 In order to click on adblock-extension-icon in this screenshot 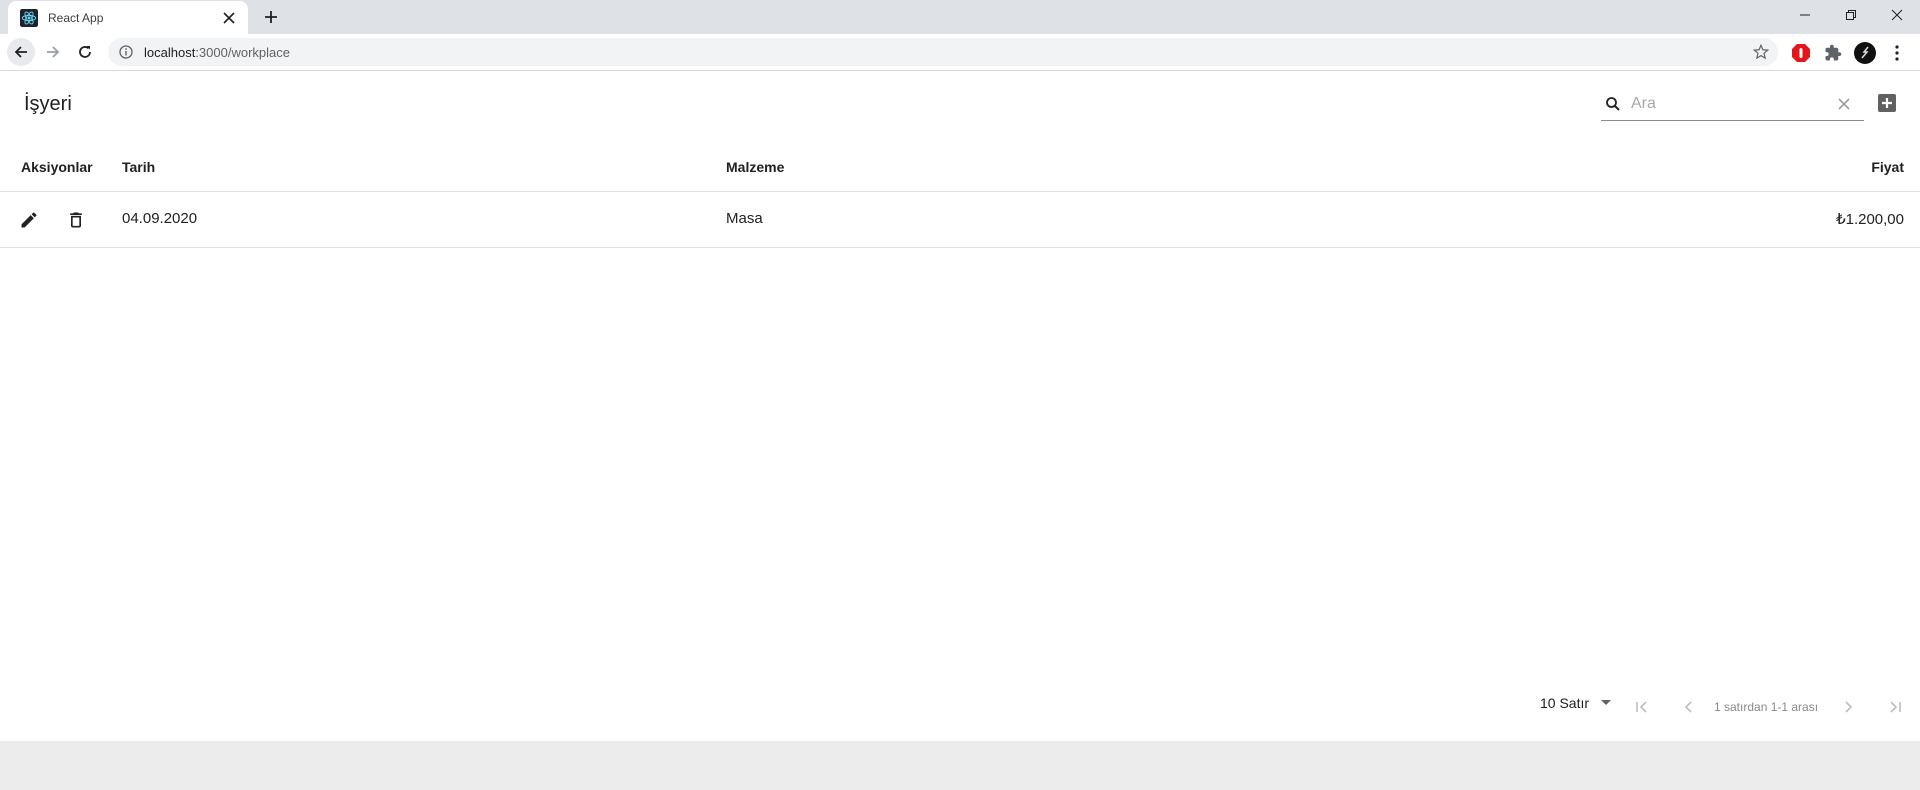, I will do `click(1801, 53)`.